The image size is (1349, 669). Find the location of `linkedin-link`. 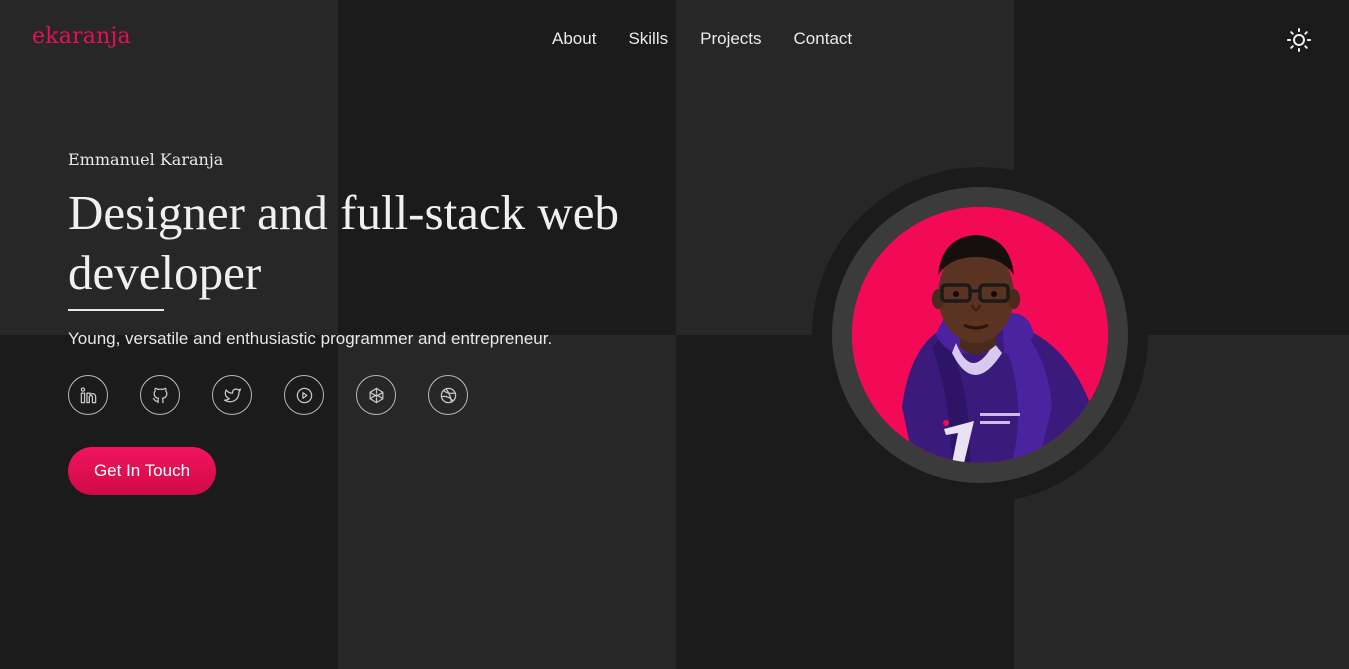

linkedin-link is located at coordinates (88, 395).